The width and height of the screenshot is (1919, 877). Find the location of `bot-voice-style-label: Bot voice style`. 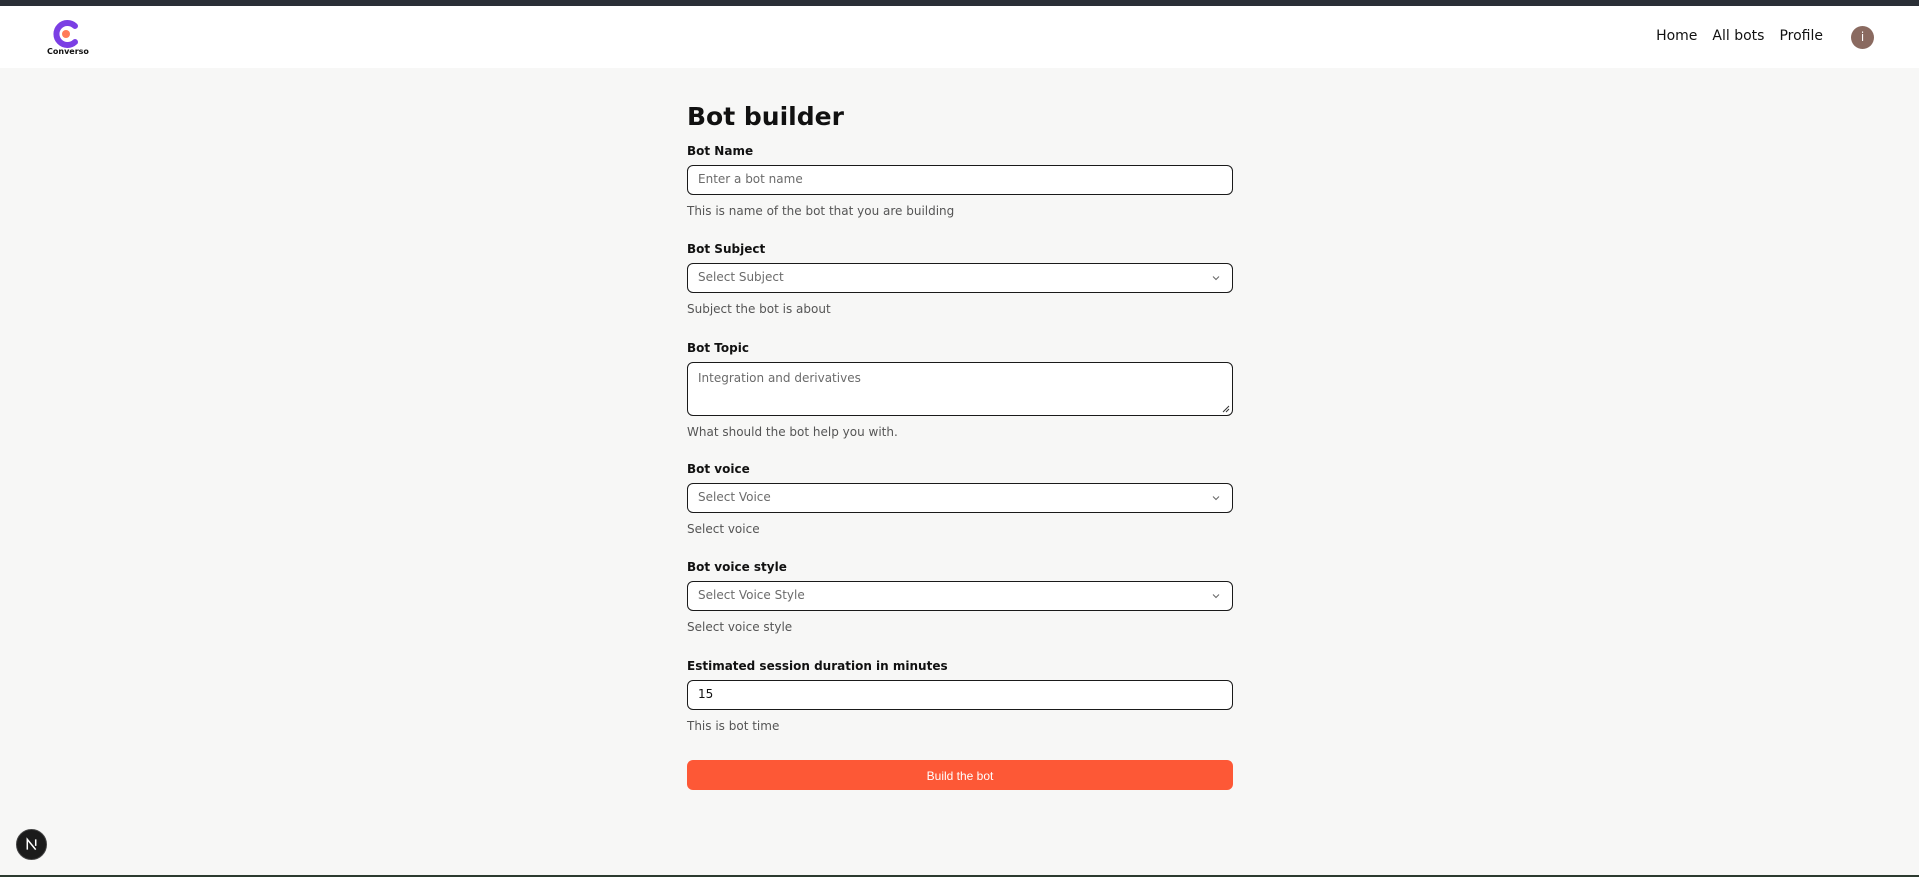

bot-voice-style-label: Bot voice style is located at coordinates (737, 567).